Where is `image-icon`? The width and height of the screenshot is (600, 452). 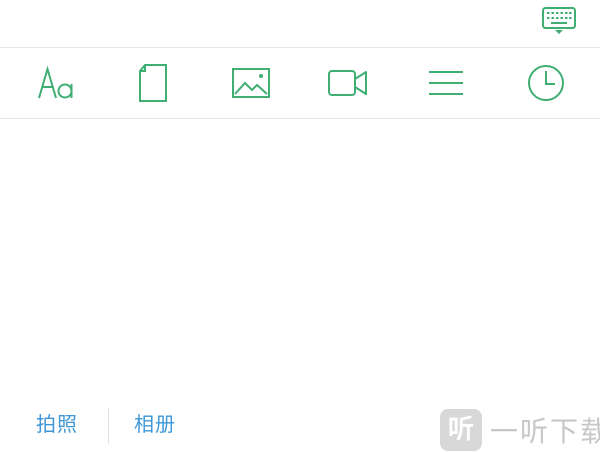 image-icon is located at coordinates (251, 83).